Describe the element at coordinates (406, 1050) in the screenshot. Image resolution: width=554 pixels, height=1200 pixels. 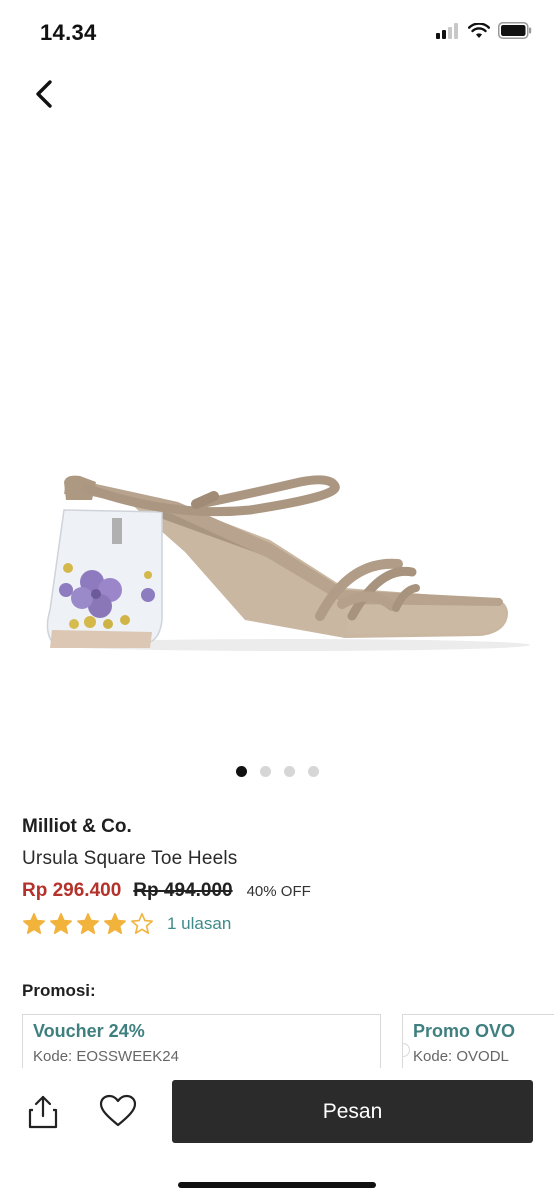
I see `coupon-notch` at that location.